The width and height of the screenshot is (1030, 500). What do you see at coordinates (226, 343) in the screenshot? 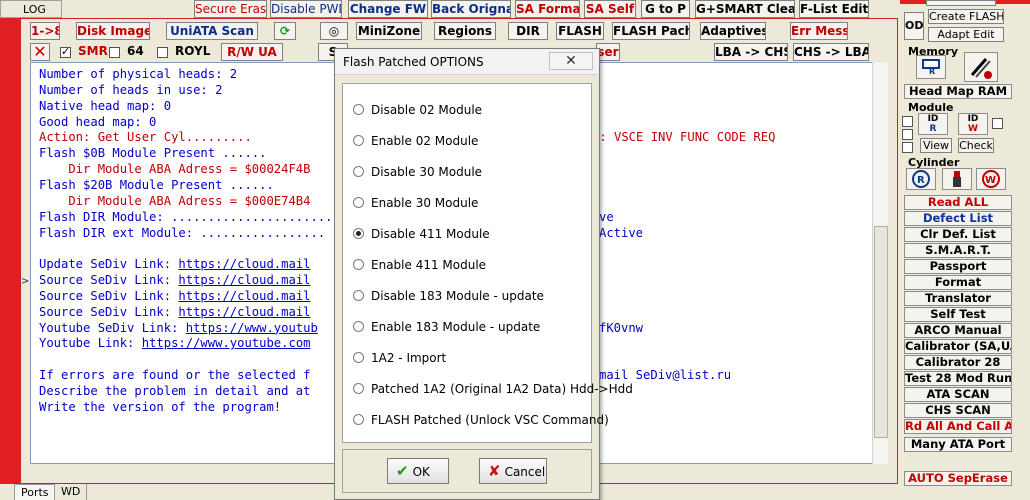
I see `console-link: https://www.youtube.com` at bounding box center [226, 343].